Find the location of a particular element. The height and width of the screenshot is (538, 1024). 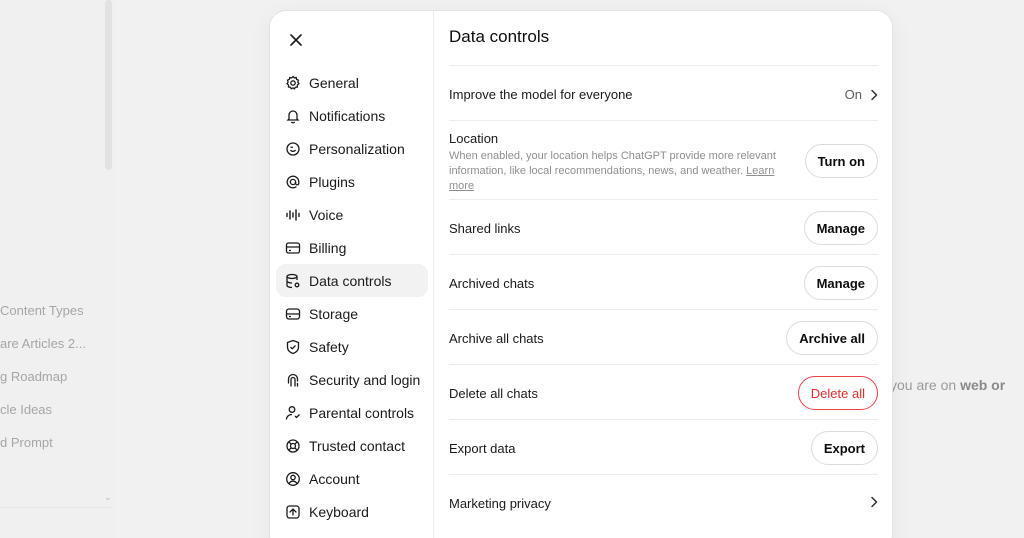

delete-all-label: Delete all chats is located at coordinates (493, 393).